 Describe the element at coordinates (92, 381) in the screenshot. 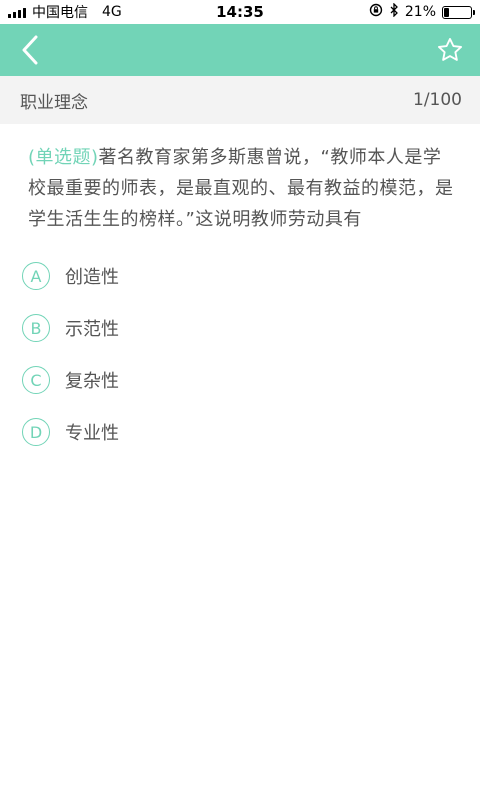

I see `option-text-c: 复杂性` at that location.